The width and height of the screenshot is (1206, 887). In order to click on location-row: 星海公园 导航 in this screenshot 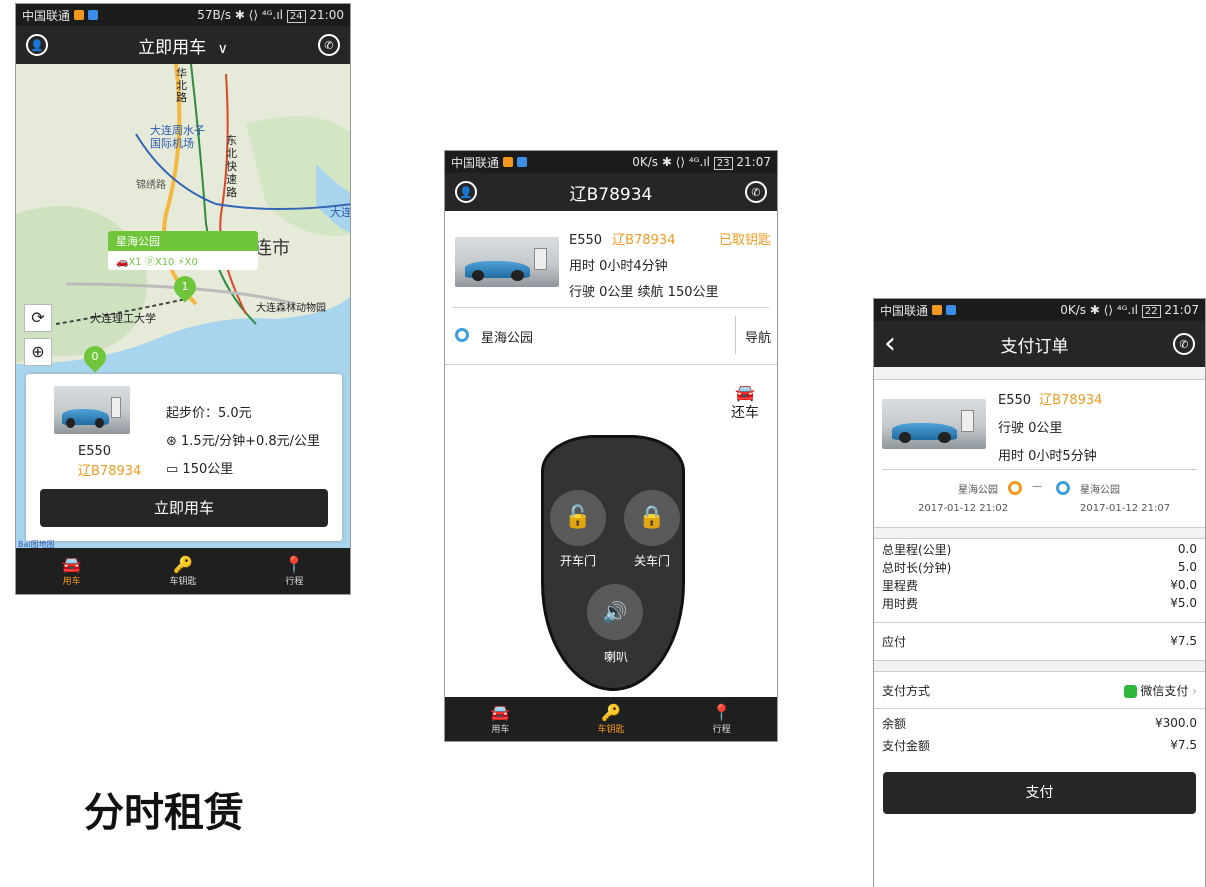, I will do `click(611, 336)`.